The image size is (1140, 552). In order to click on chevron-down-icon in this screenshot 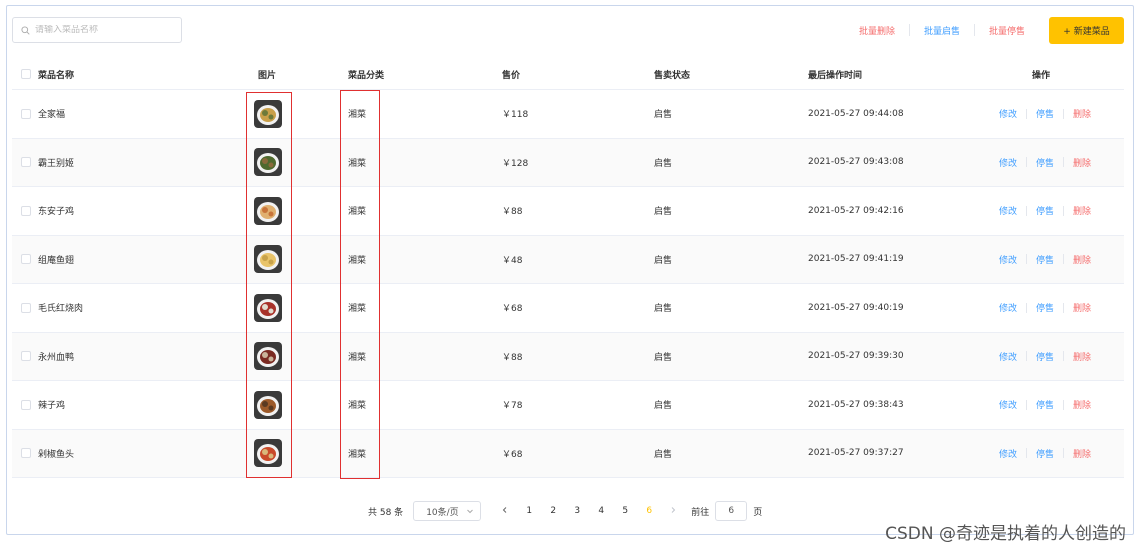, I will do `click(470, 511)`.